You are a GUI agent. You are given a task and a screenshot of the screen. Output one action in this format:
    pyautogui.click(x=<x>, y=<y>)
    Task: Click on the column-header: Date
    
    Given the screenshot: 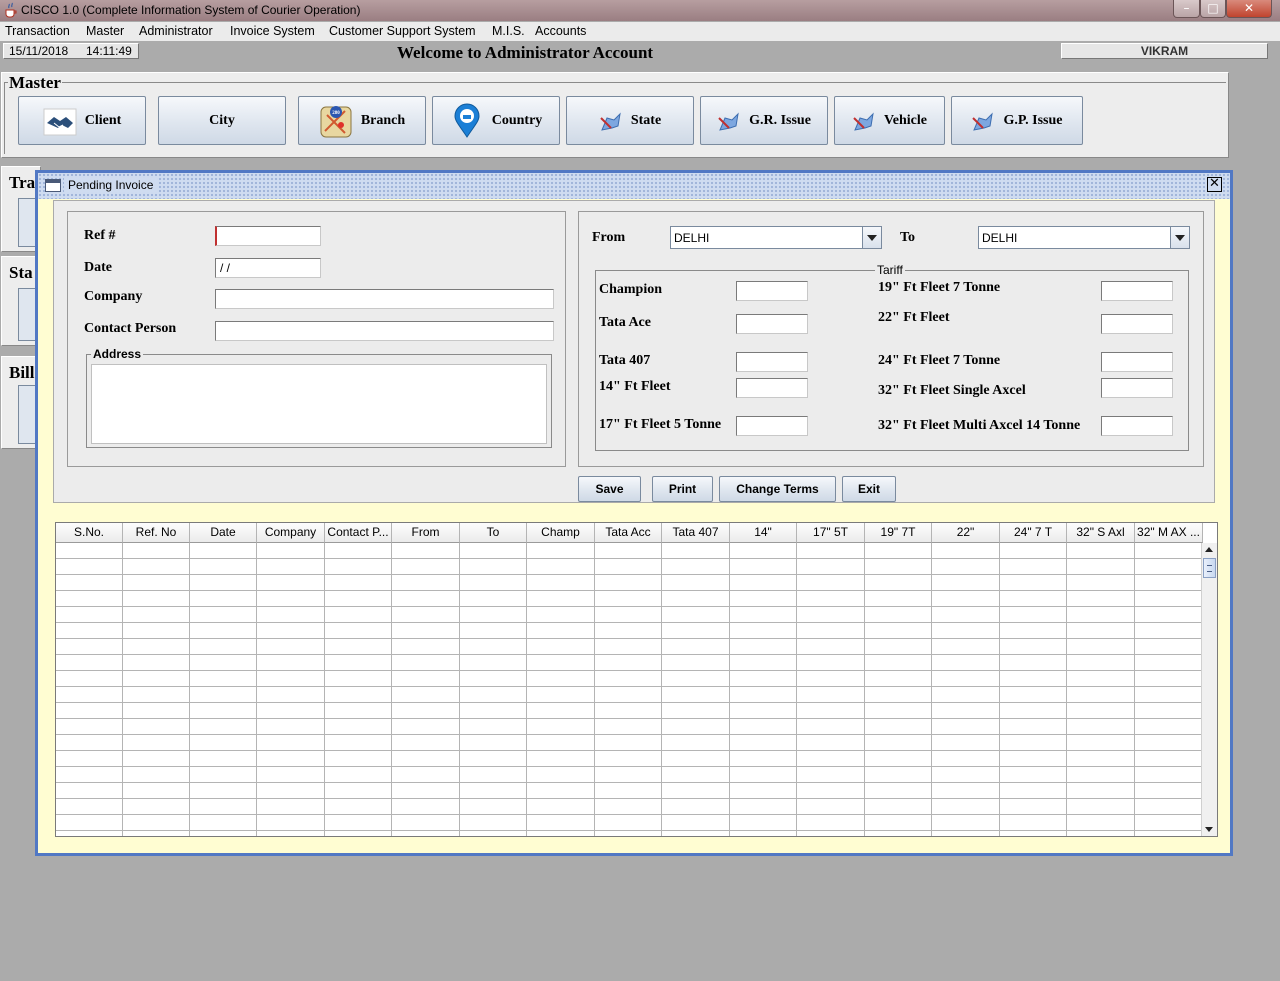 What is the action you would take?
    pyautogui.click(x=223, y=533)
    